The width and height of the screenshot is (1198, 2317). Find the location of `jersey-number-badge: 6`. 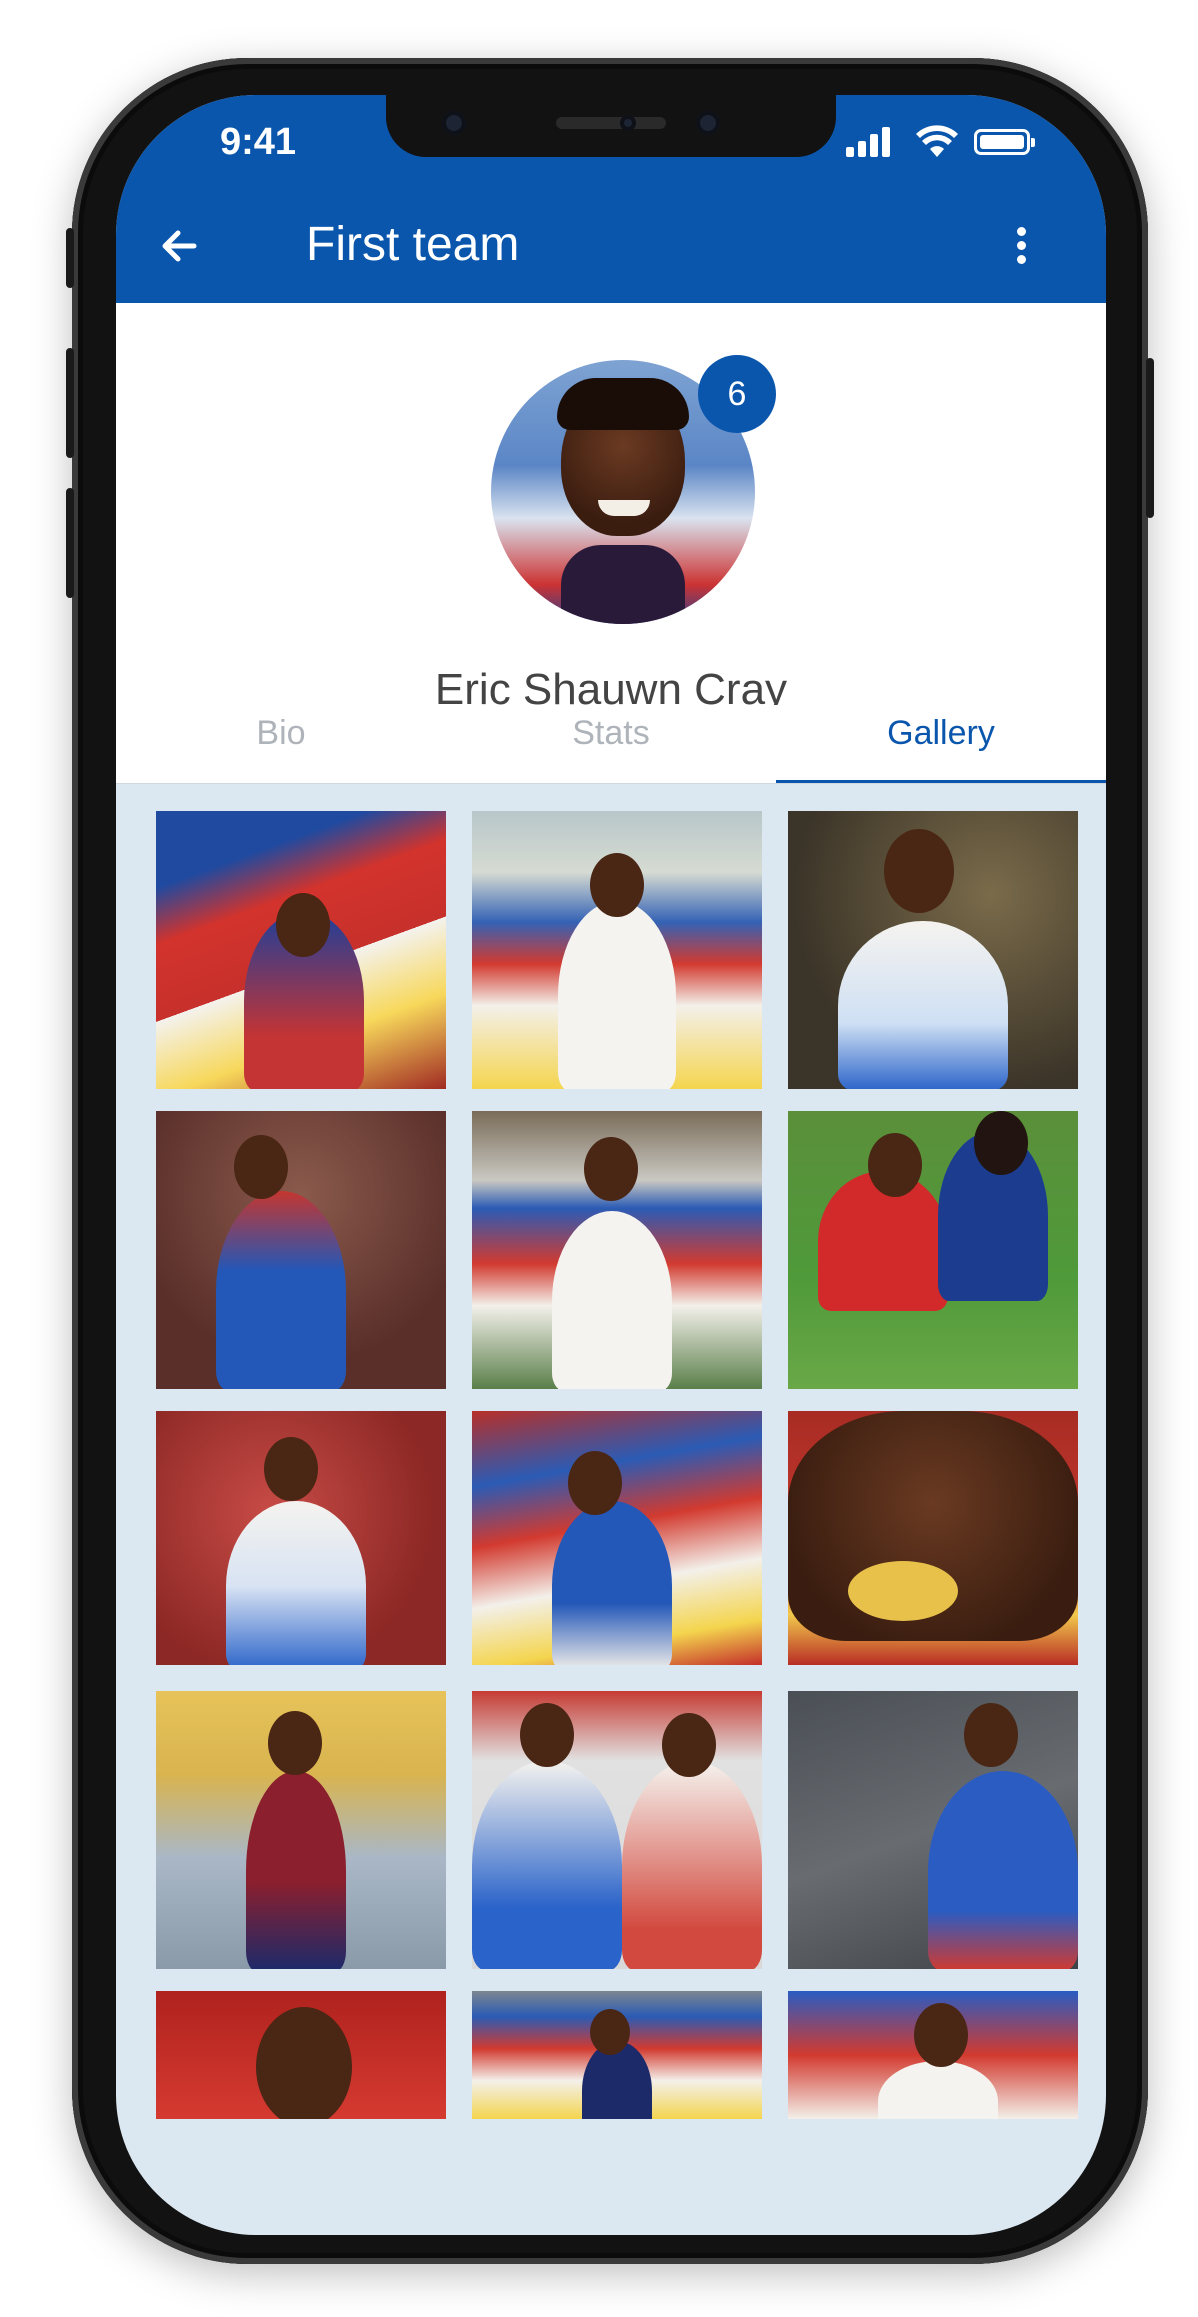

jersey-number-badge: 6 is located at coordinates (737, 394).